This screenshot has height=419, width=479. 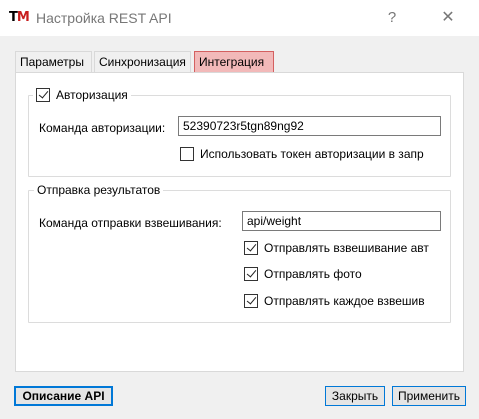 What do you see at coordinates (392, 18) in the screenshot?
I see `help-button: ?` at bounding box center [392, 18].